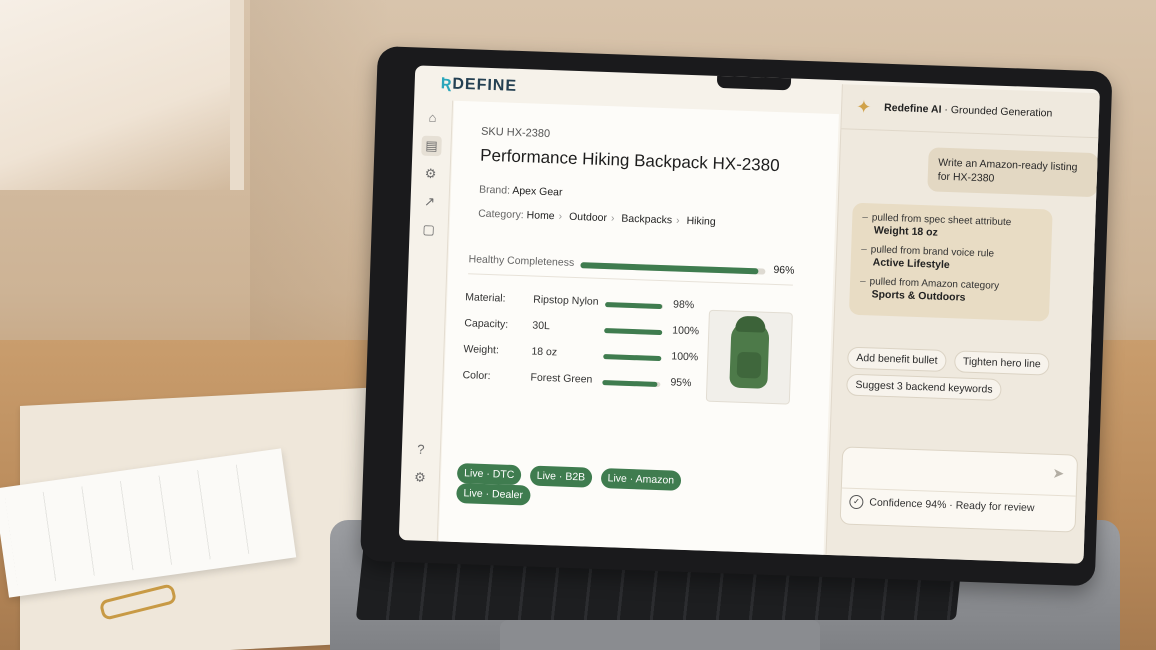 This screenshot has width=1156, height=650. Describe the element at coordinates (581, 354) in the screenshot. I see `attribute-row-weight: Weight: 18 oz 100%` at that location.